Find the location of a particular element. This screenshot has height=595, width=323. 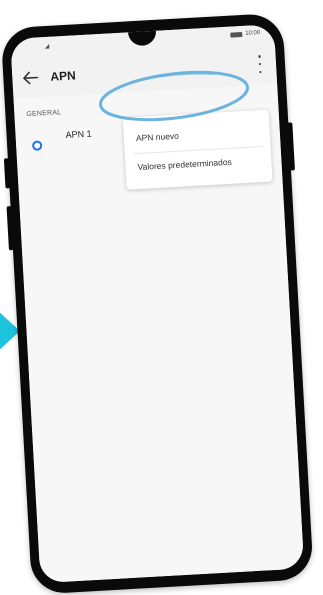

status-time: 10:00 is located at coordinates (253, 33).